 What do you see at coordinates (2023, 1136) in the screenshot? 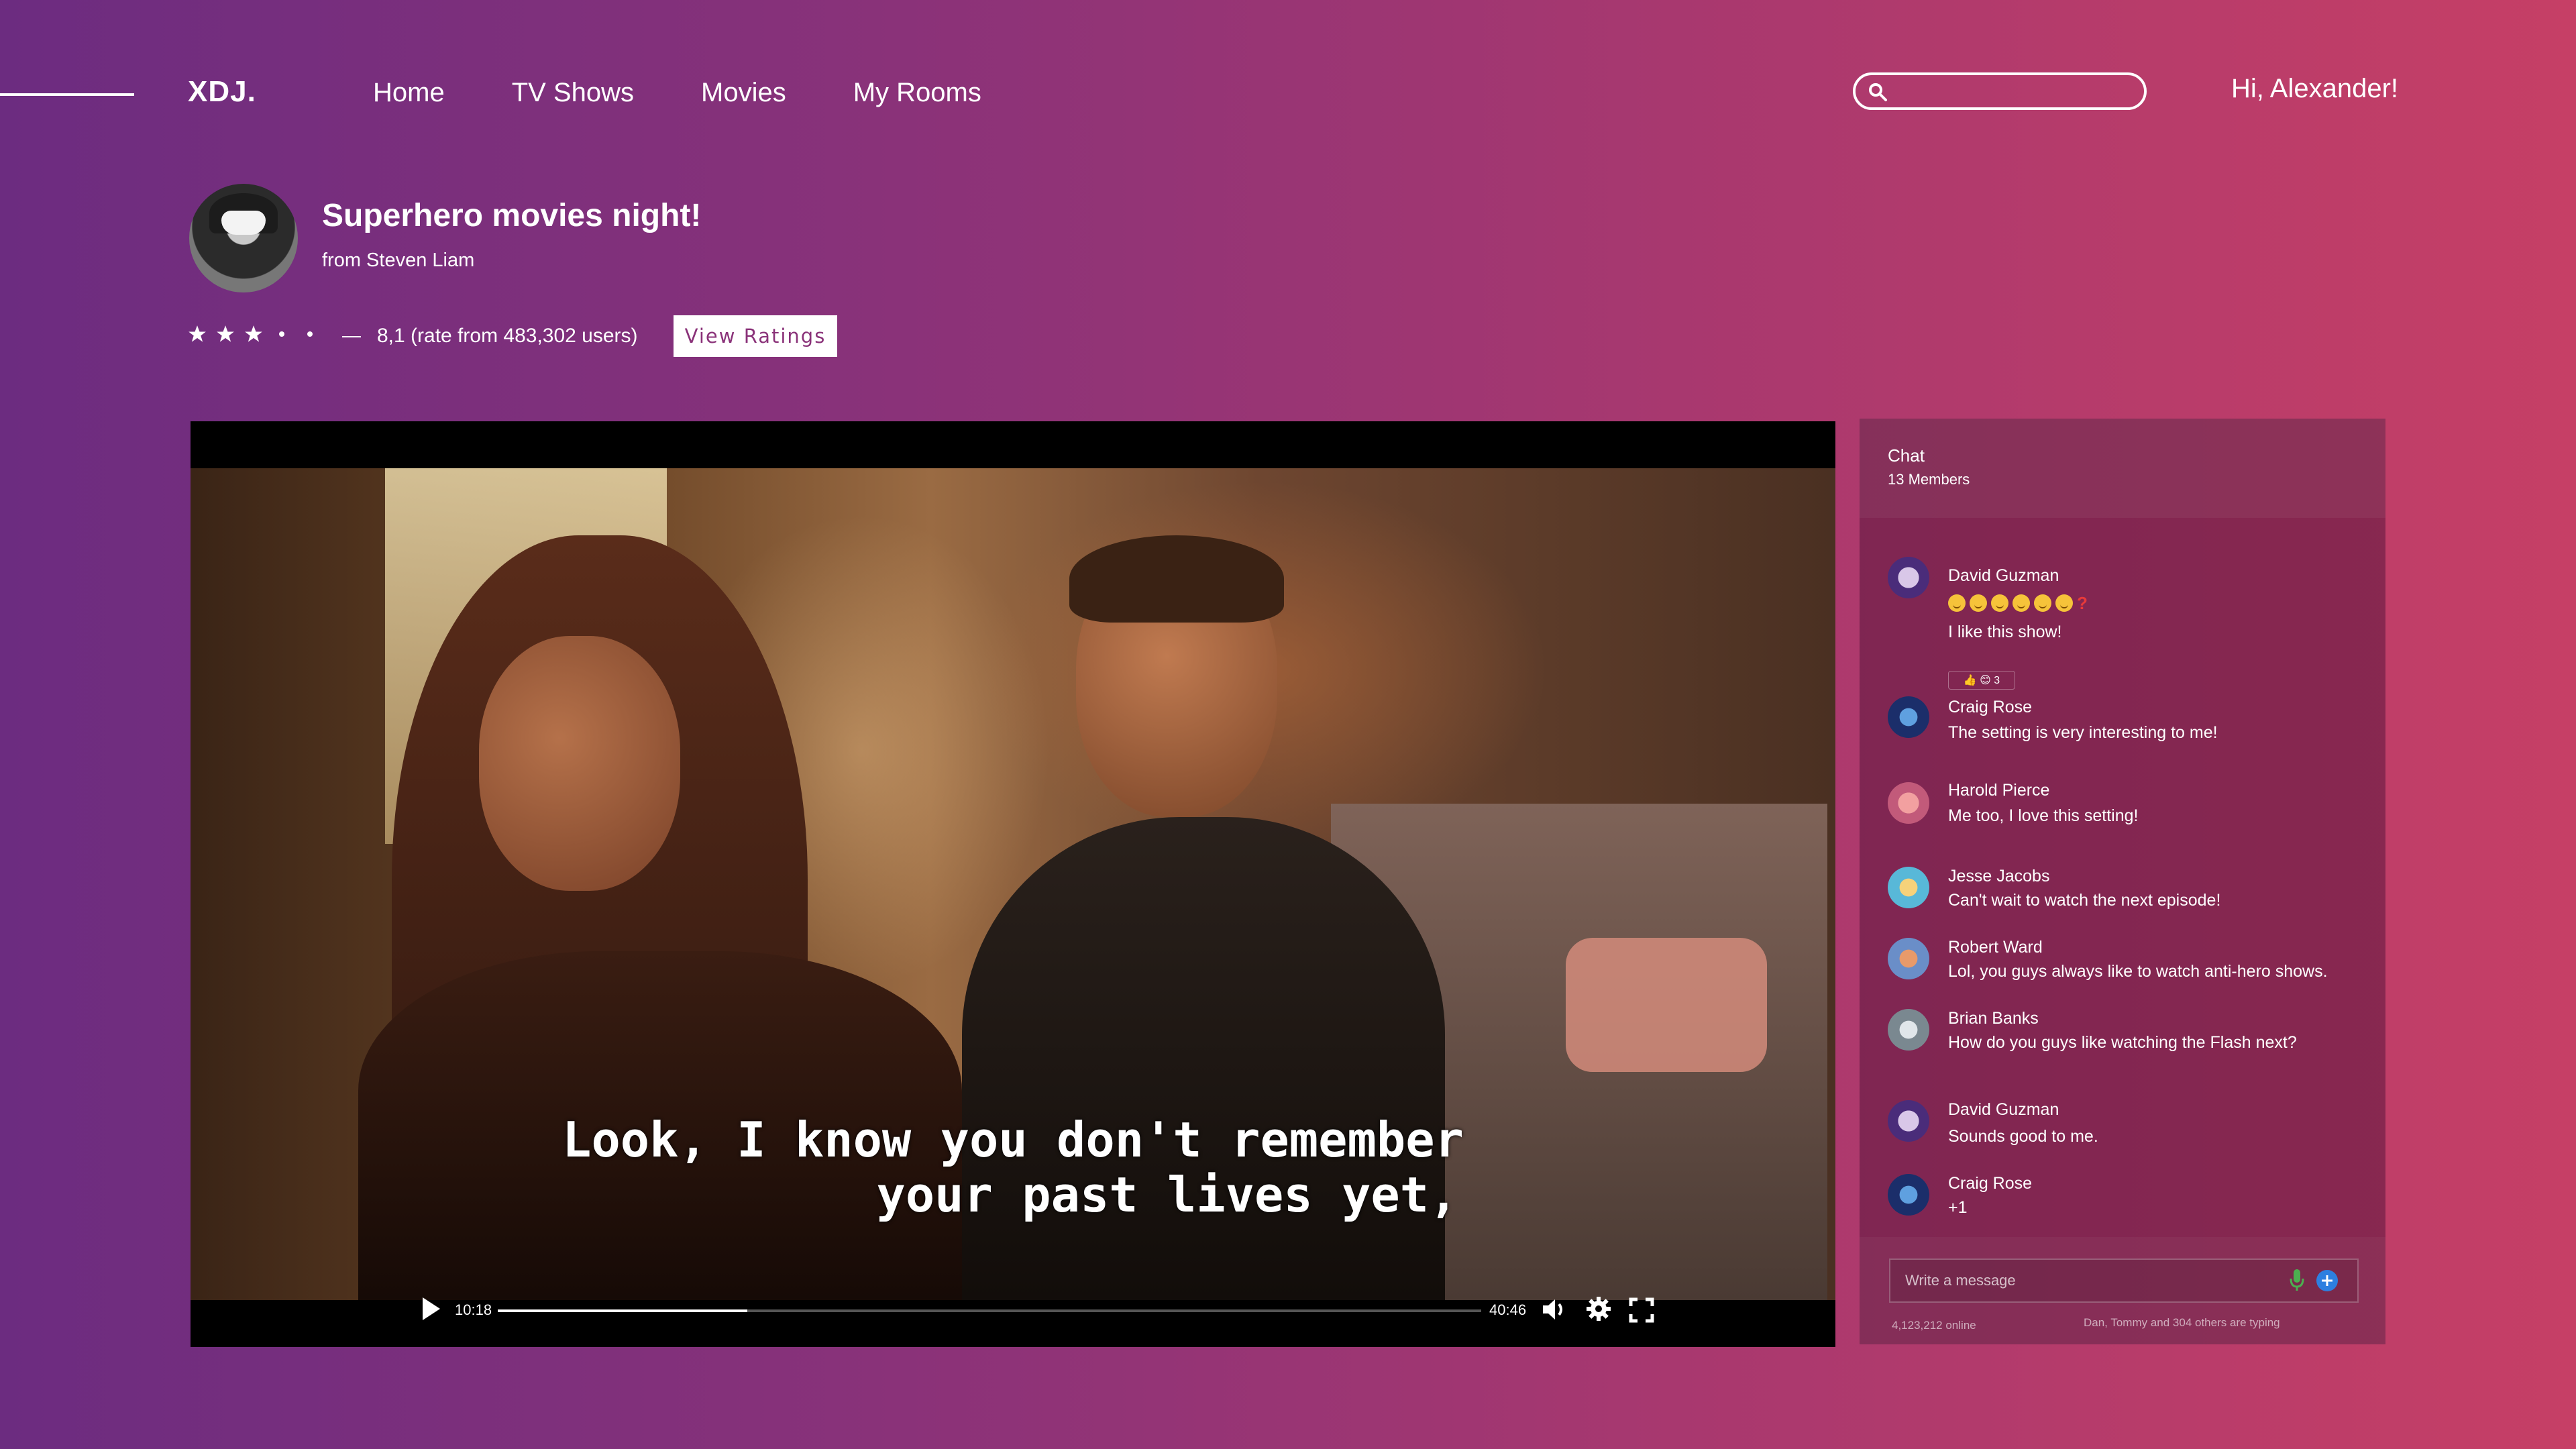
I see `message-text: Sounds good to me.` at bounding box center [2023, 1136].